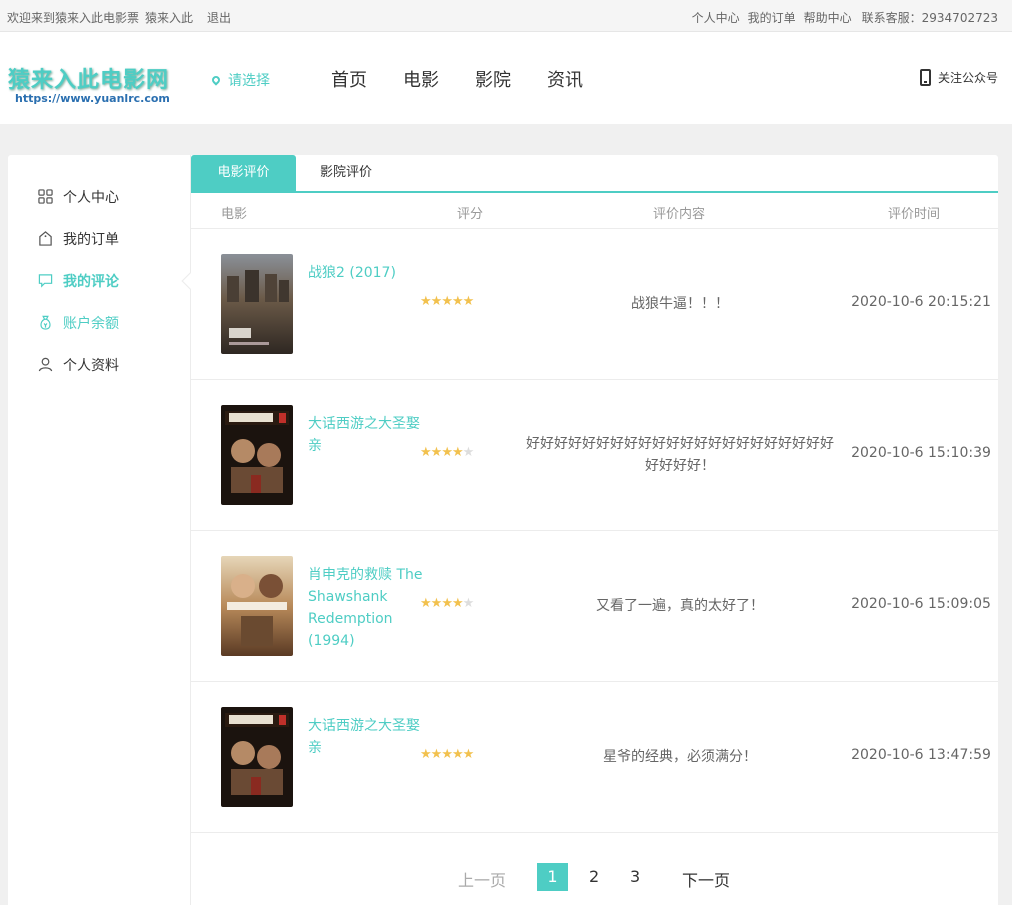  I want to click on column-header-content: 评价内容, so click(679, 214).